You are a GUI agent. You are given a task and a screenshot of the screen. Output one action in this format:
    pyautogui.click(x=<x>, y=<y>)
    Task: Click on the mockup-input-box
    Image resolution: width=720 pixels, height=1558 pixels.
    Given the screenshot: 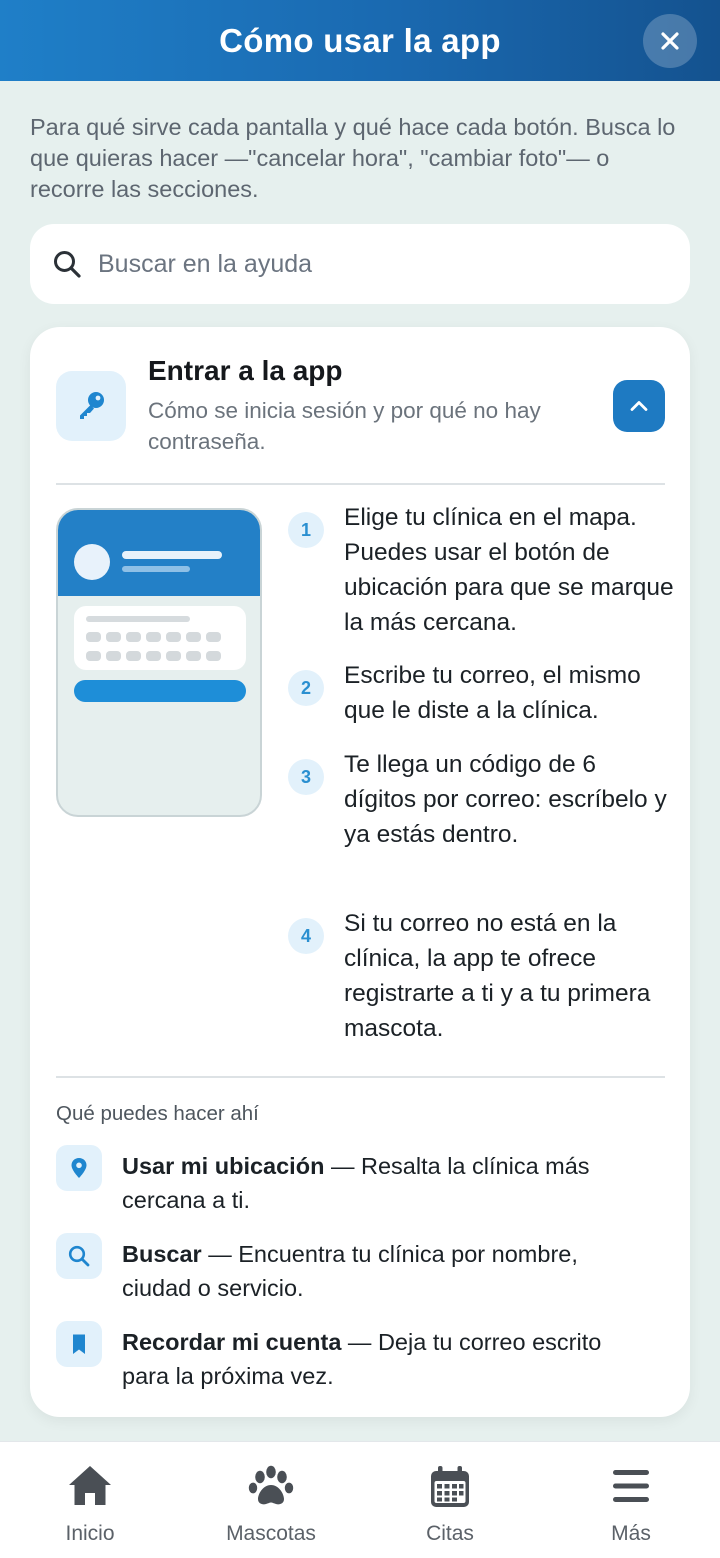 What is the action you would take?
    pyautogui.click(x=160, y=638)
    